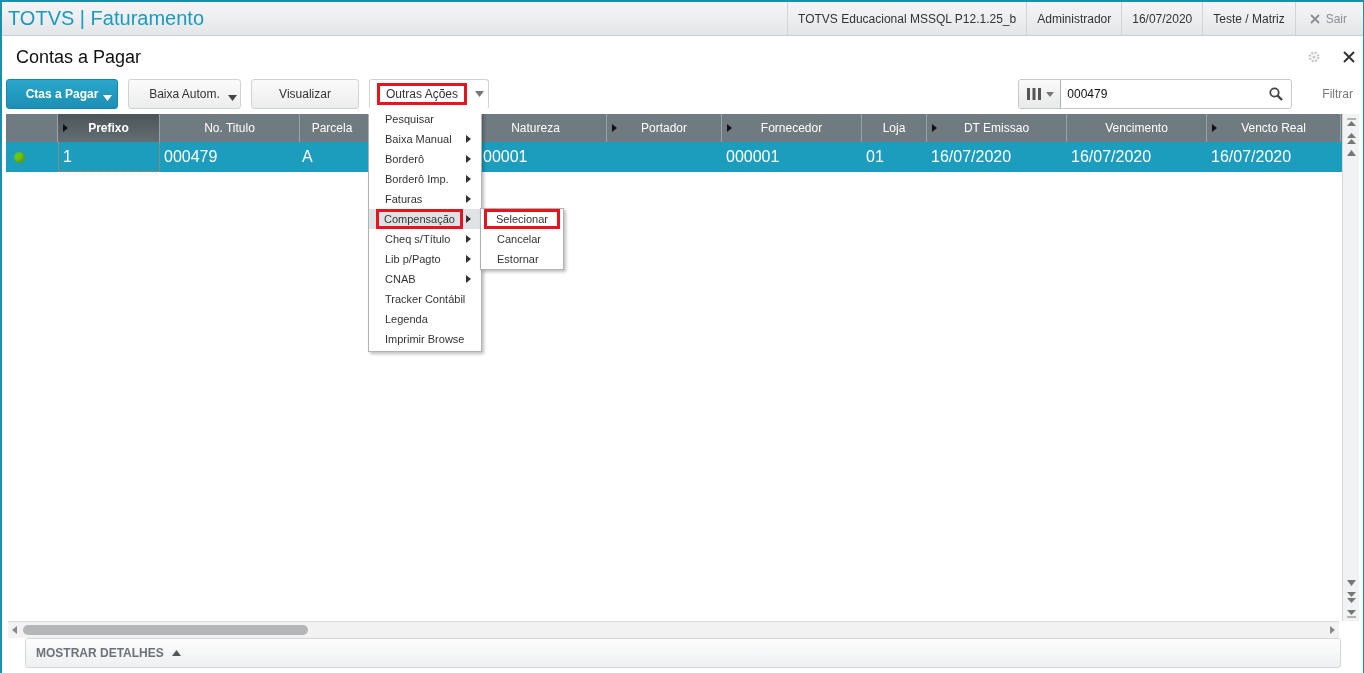 The height and width of the screenshot is (673, 1364). Describe the element at coordinates (673, 629) in the screenshot. I see `horizontal-scrollbar` at that location.